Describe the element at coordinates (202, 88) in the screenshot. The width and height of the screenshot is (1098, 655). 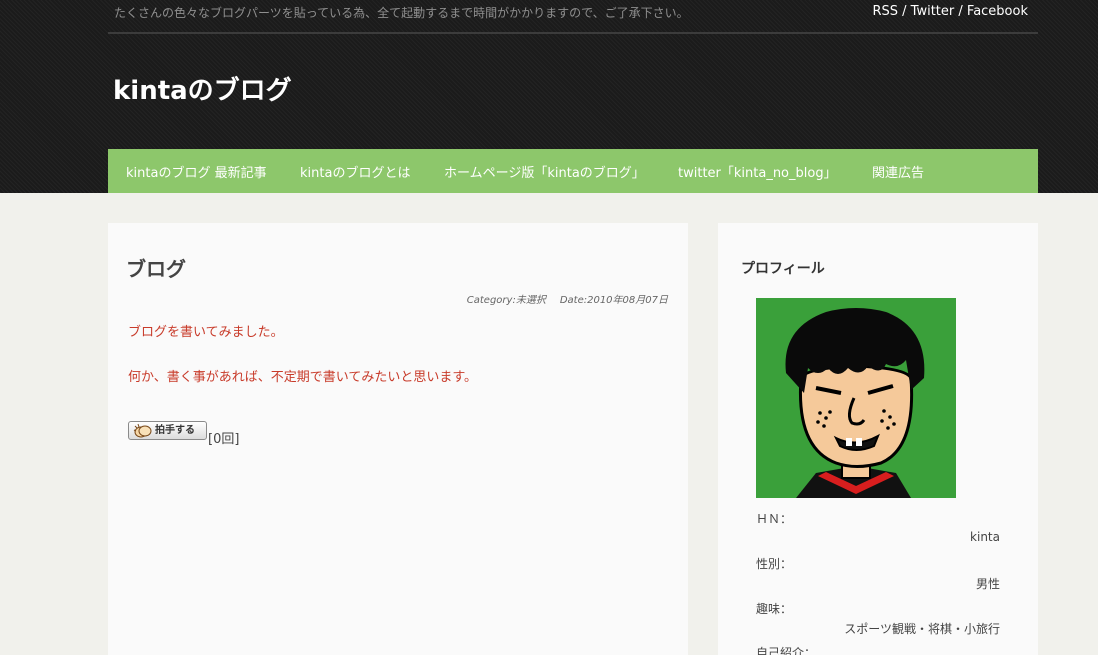
I see `site-title-link: kintaのブログ` at that location.